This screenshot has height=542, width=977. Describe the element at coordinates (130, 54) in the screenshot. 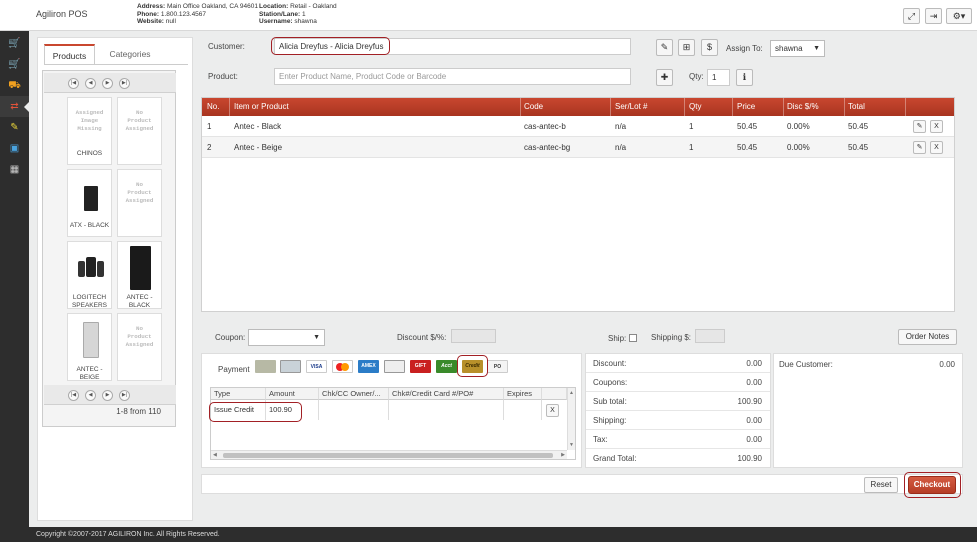

I see `tab-categories: Categories` at that location.